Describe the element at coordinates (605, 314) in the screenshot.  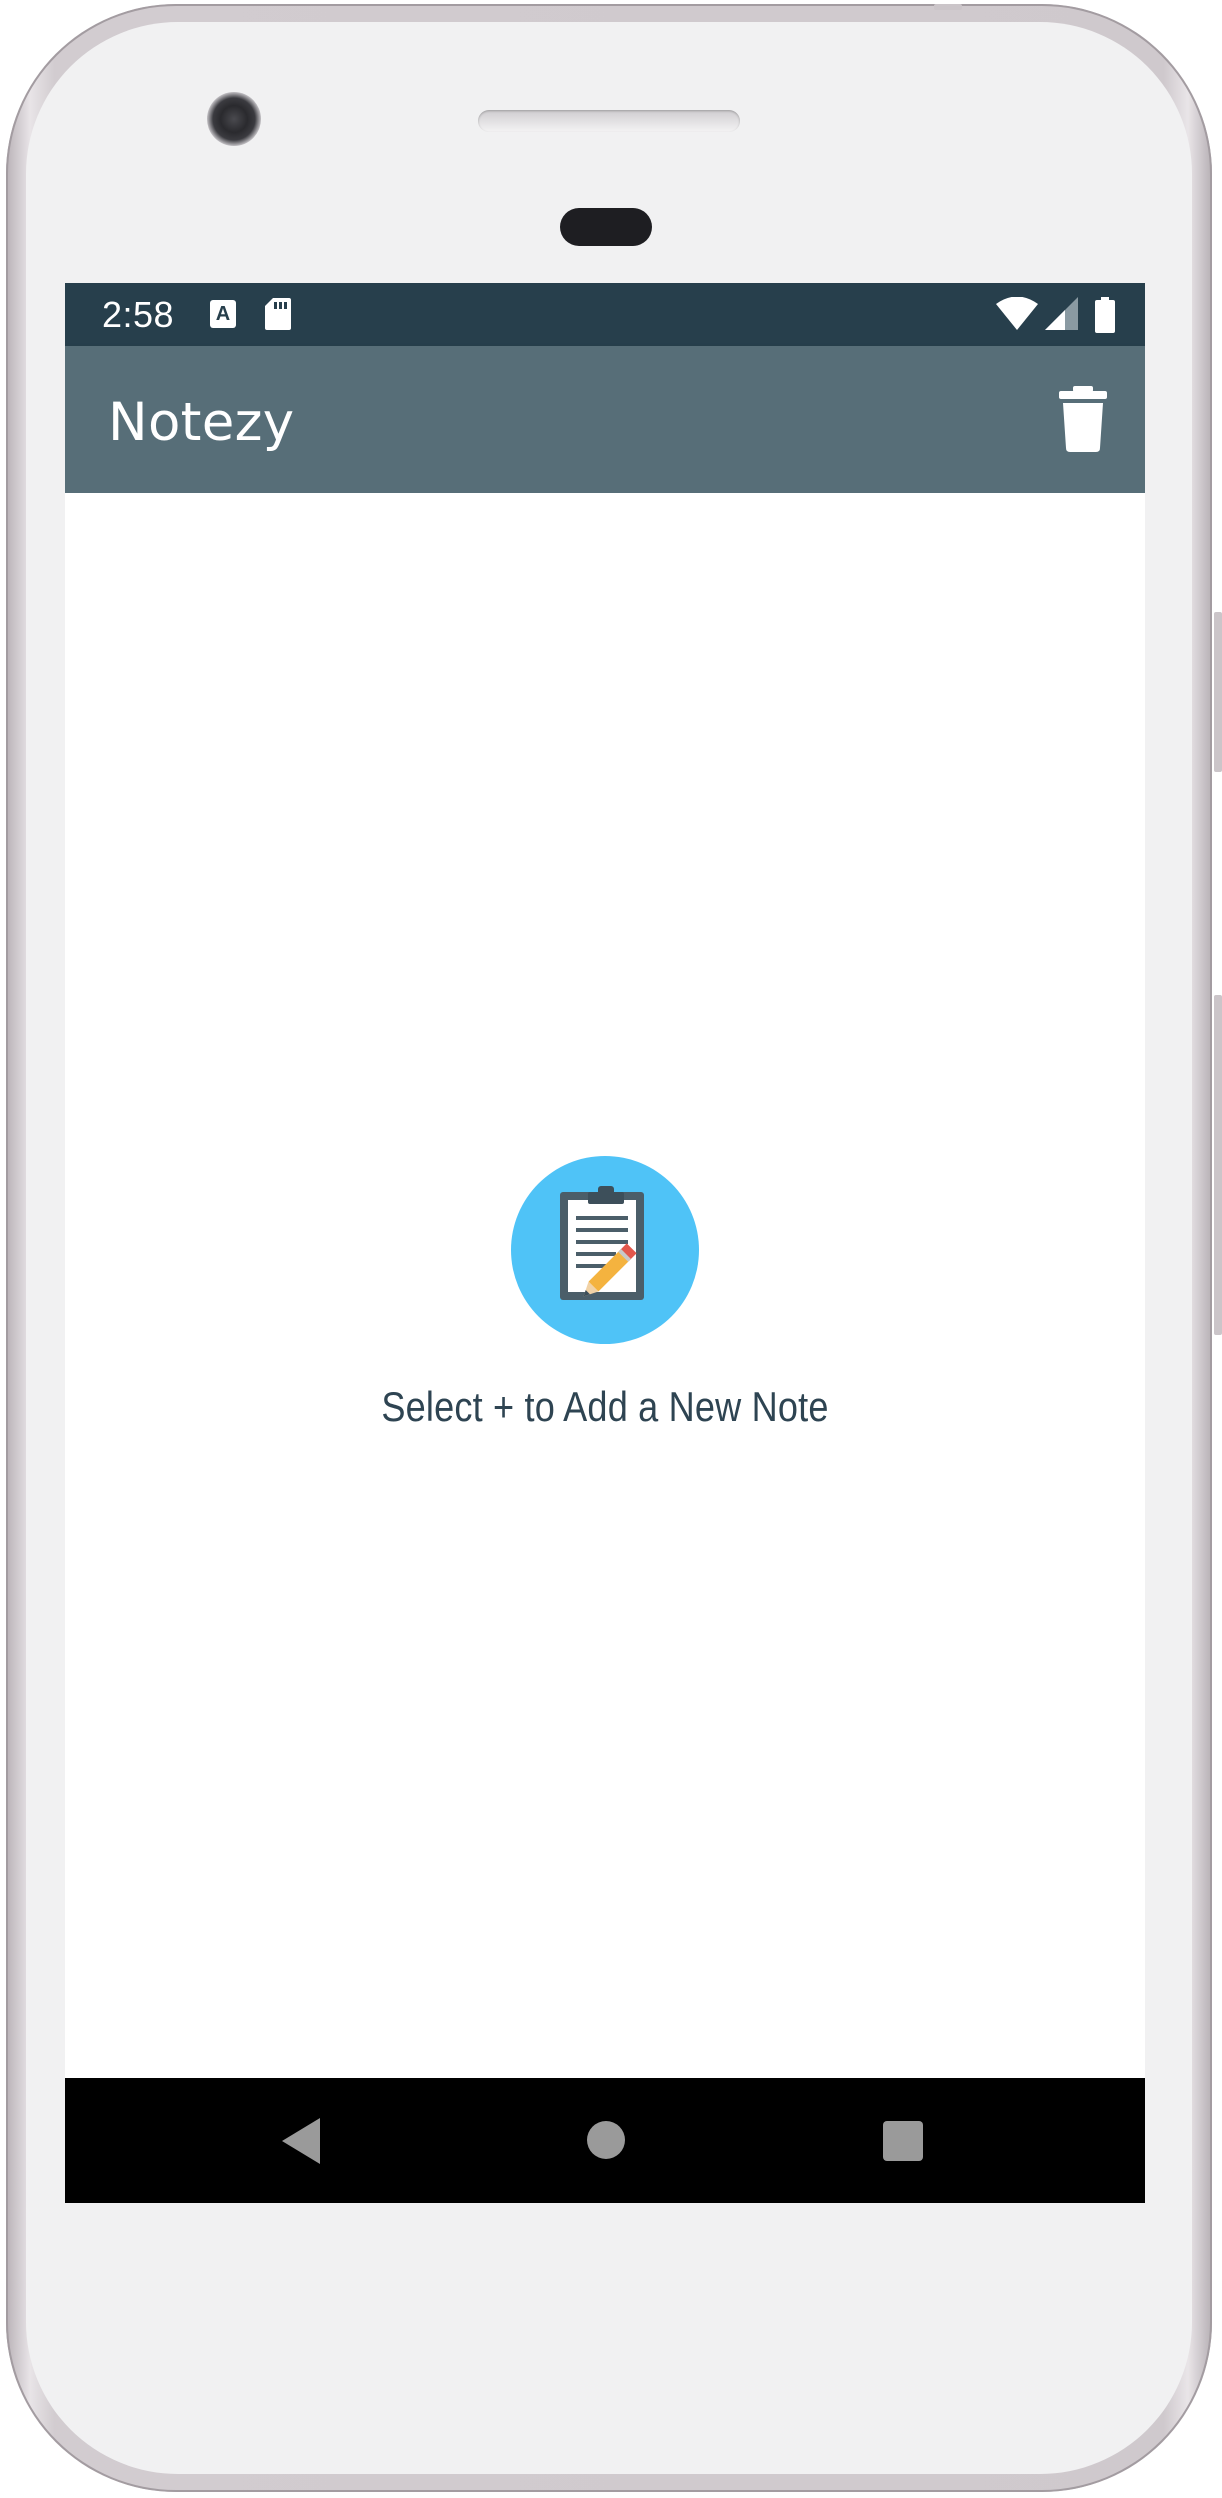
I see `status-bar: 2:58 A` at that location.